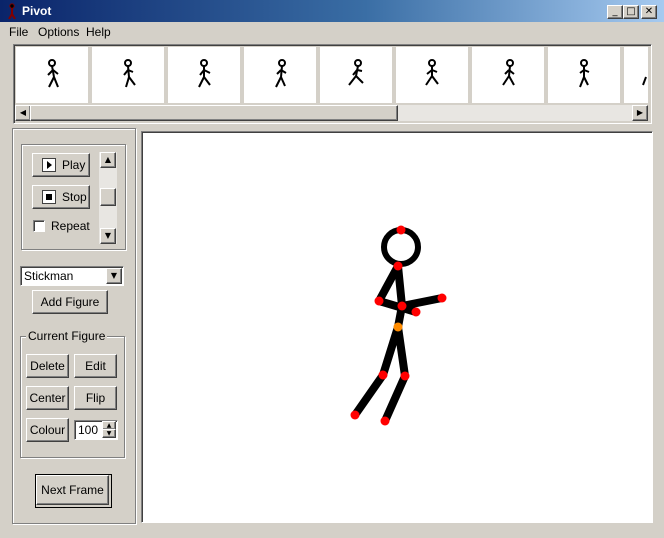 Image resolution: width=664 pixels, height=538 pixels. I want to click on figure-type-value: Stickman, so click(49, 276).